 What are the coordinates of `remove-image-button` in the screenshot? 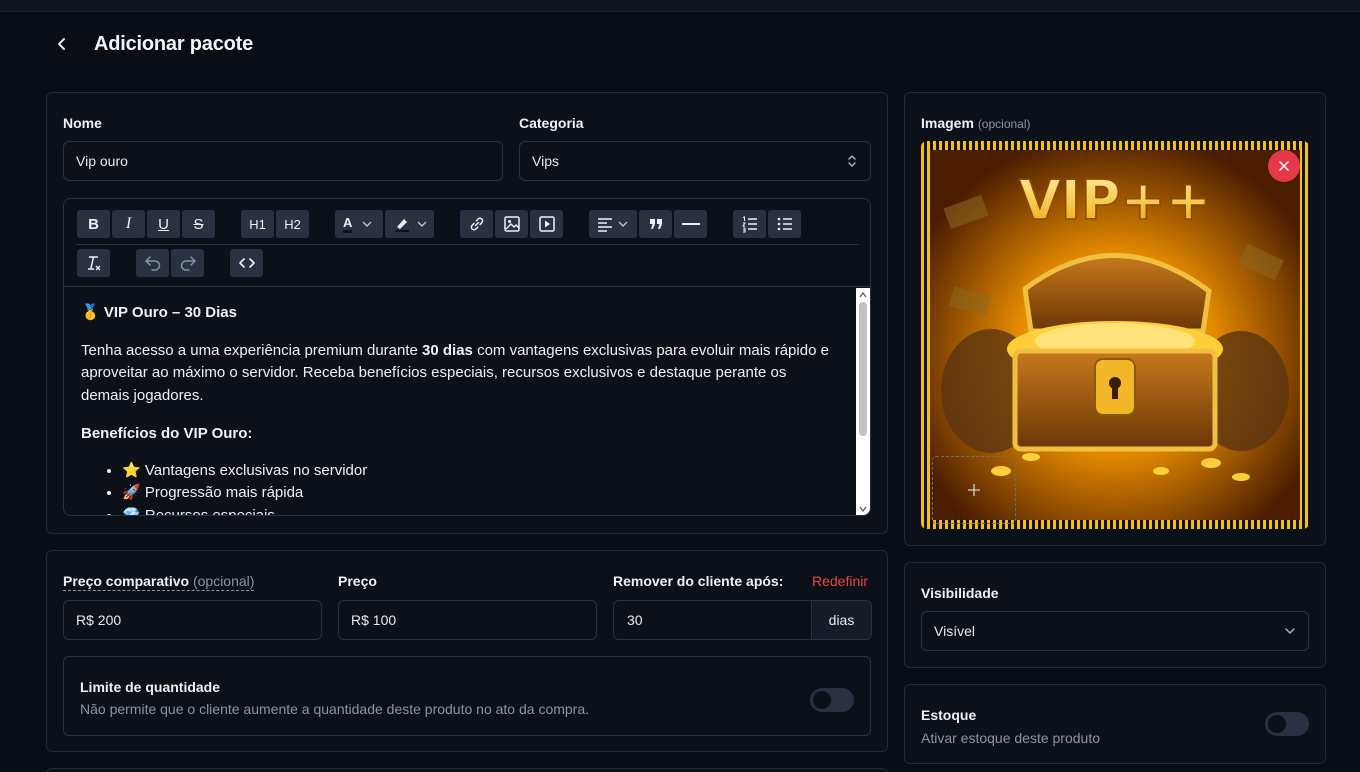 It's located at (1284, 166).